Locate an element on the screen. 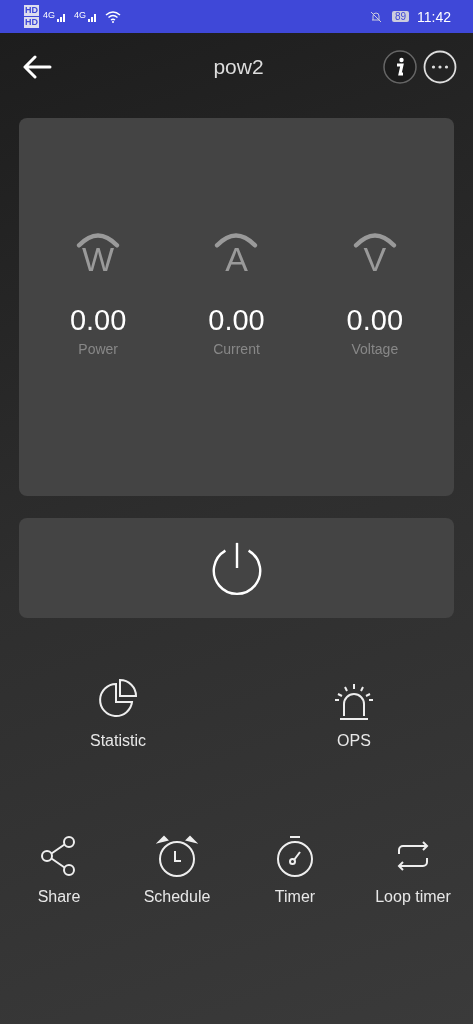 This screenshot has width=473, height=1024. feature-button: OPS is located at coordinates (354, 713).